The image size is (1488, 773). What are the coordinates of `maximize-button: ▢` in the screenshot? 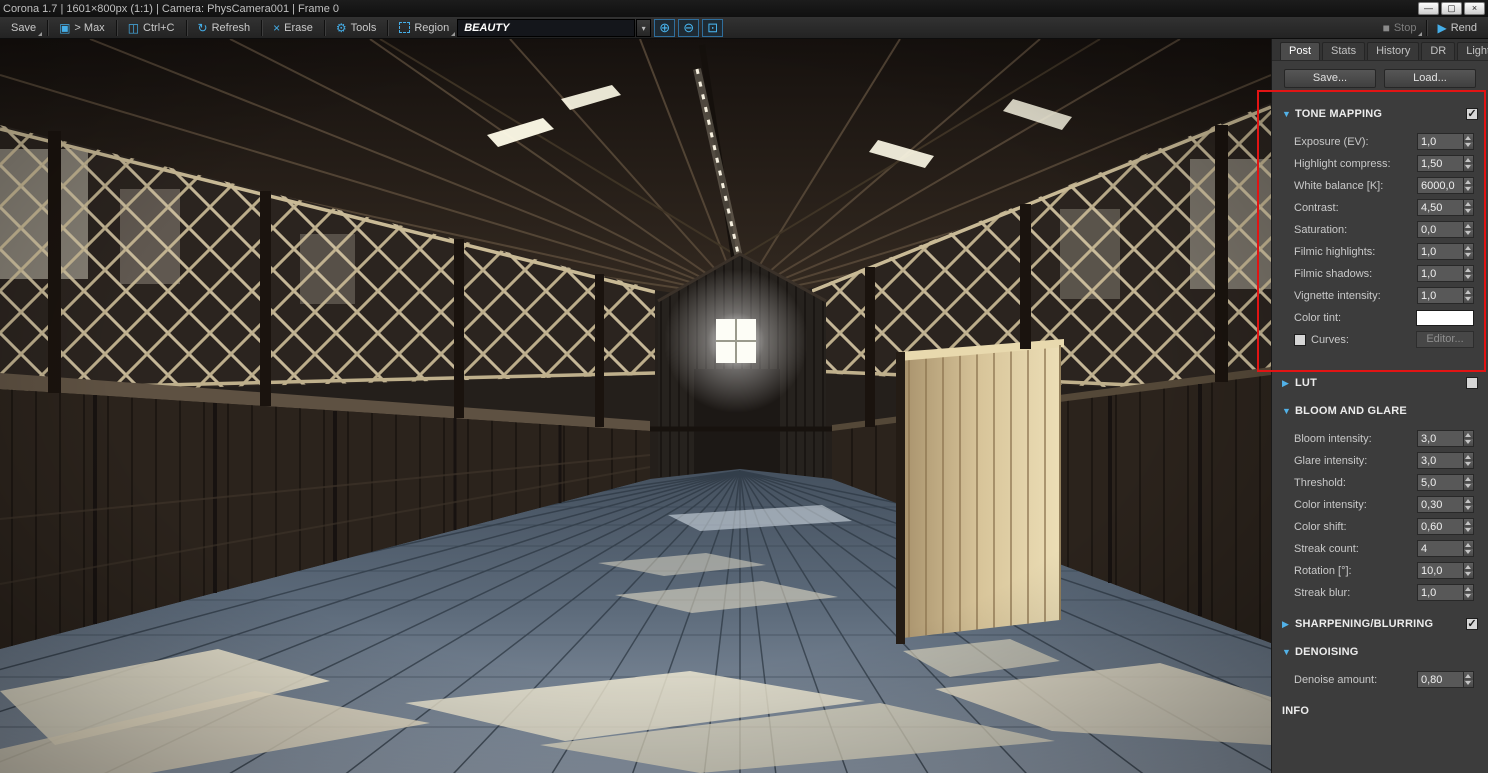 It's located at (1451, 8).